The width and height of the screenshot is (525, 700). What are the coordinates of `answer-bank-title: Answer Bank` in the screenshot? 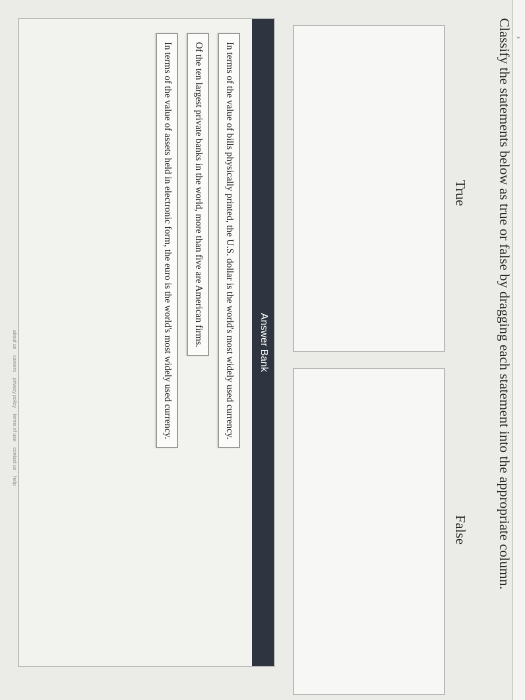 It's located at (263, 342).